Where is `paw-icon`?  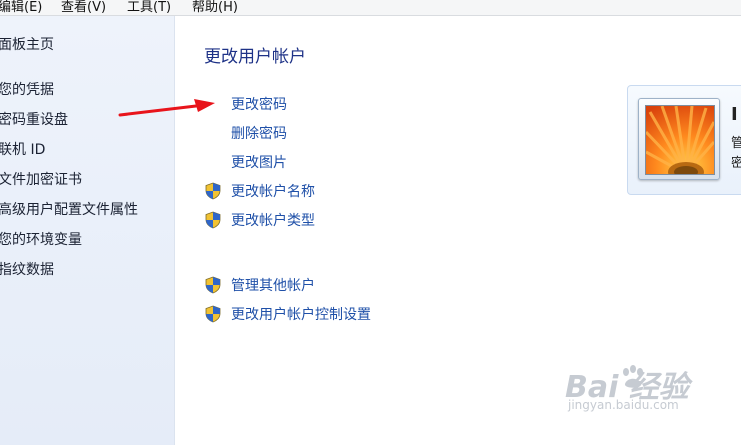
paw-icon is located at coordinates (633, 376).